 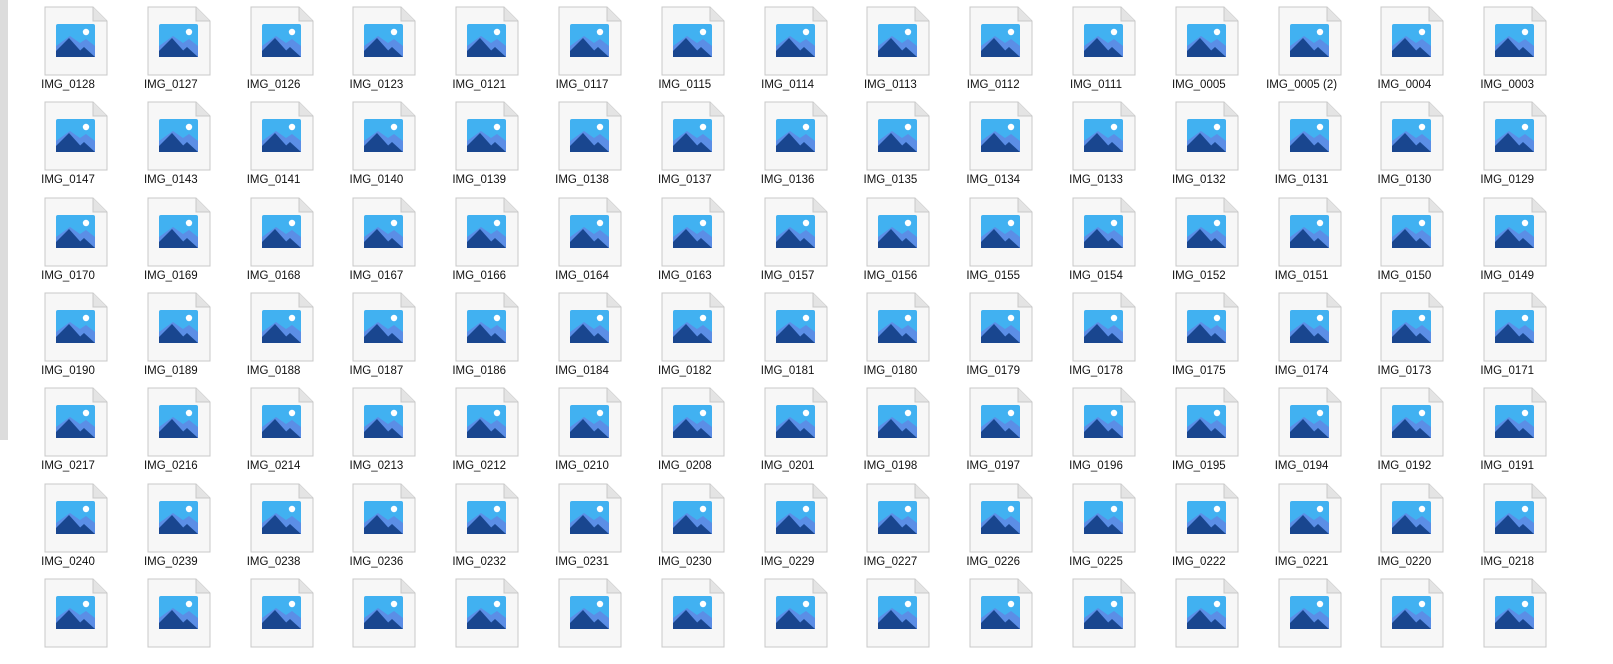 I want to click on file-item: IMG_0166, so click(x=470, y=237).